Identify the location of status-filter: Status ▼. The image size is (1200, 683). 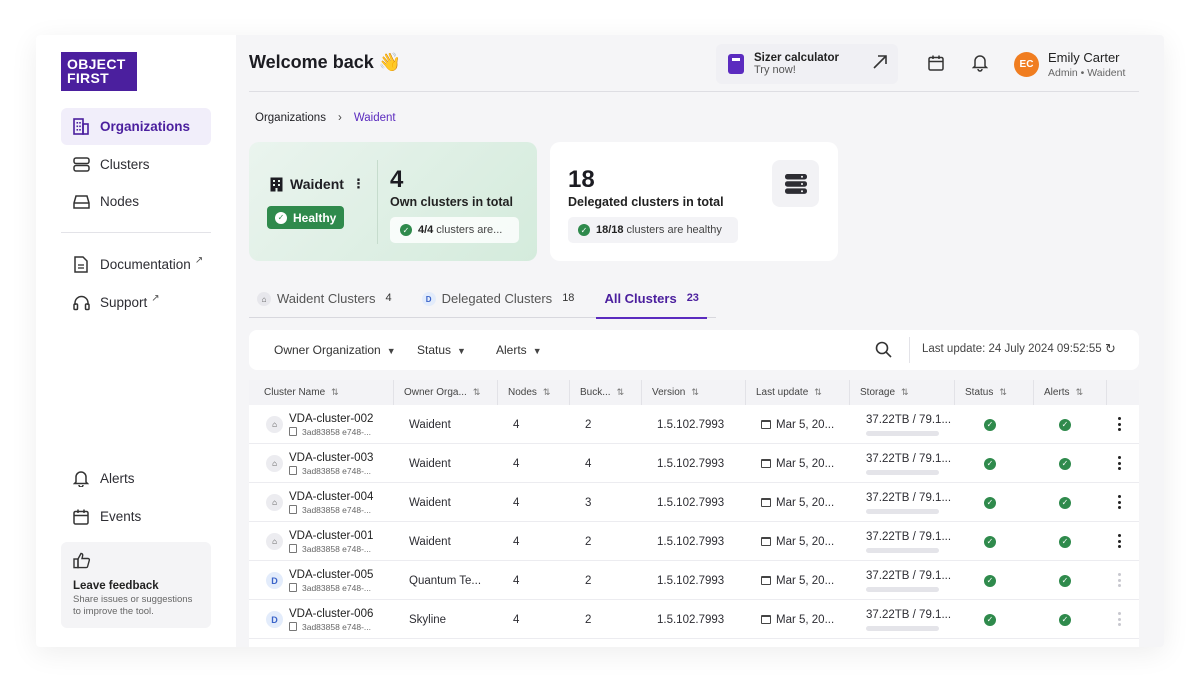
(441, 350).